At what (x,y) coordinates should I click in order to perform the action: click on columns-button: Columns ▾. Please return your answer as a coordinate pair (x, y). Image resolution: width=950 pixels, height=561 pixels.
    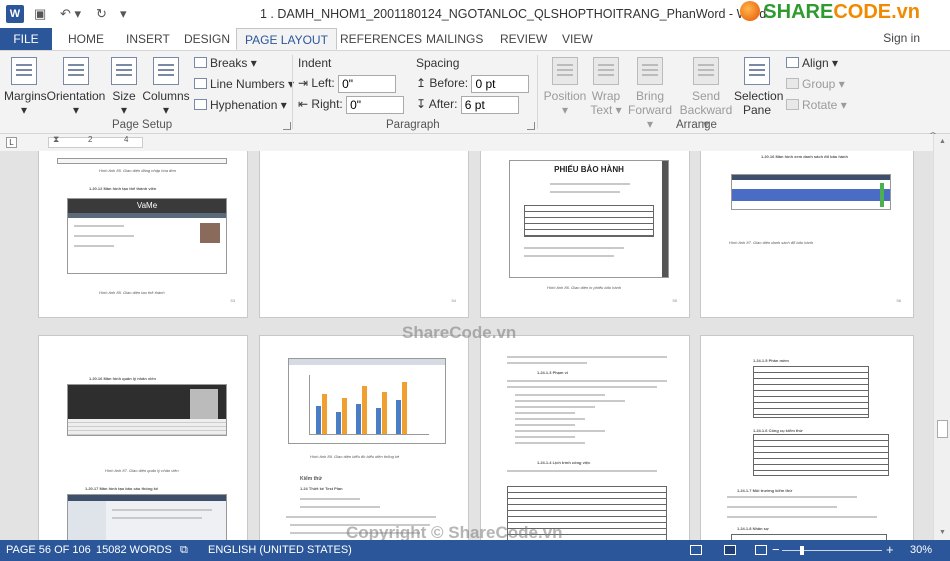
    Looking at the image, I should click on (166, 87).